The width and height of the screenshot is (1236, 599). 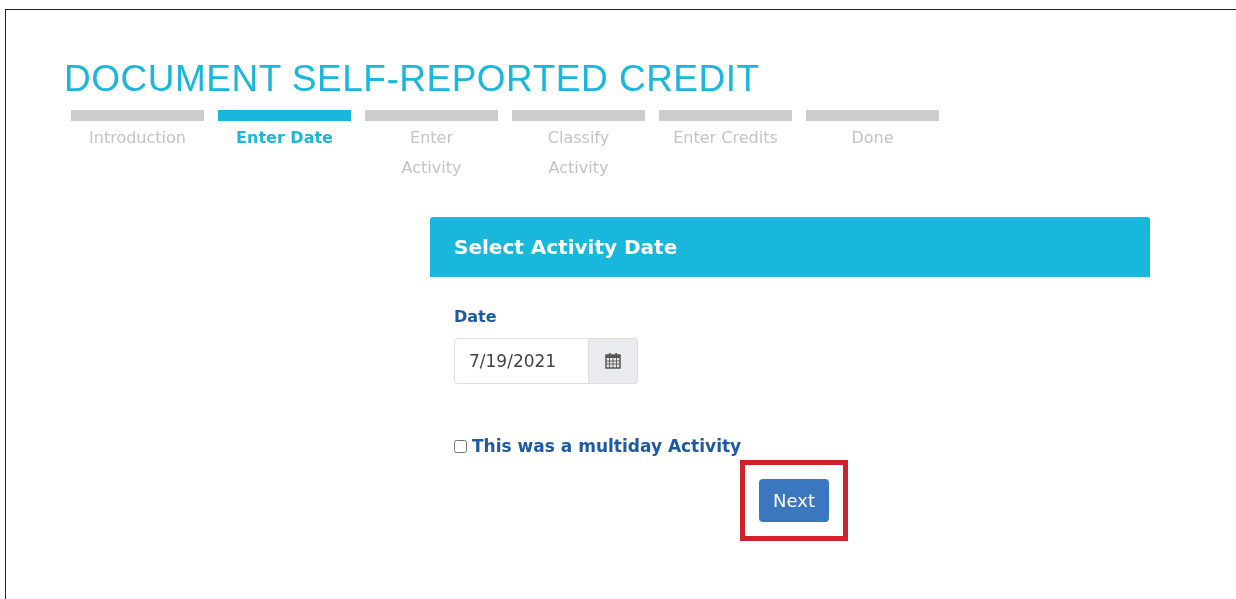 I want to click on calendar-icon, so click(x=613, y=361).